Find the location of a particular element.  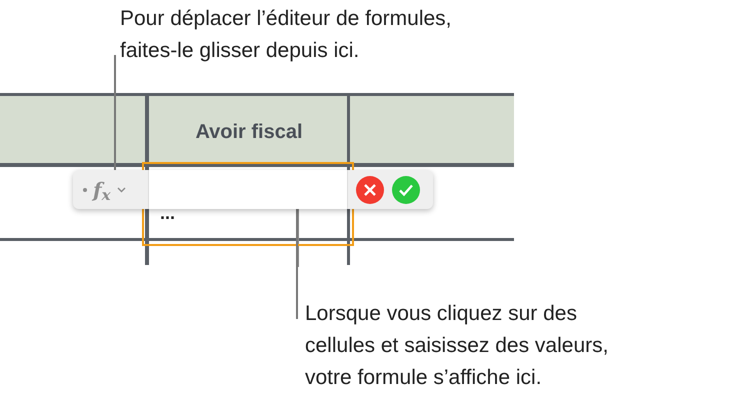

cancel-icon is located at coordinates (370, 190).